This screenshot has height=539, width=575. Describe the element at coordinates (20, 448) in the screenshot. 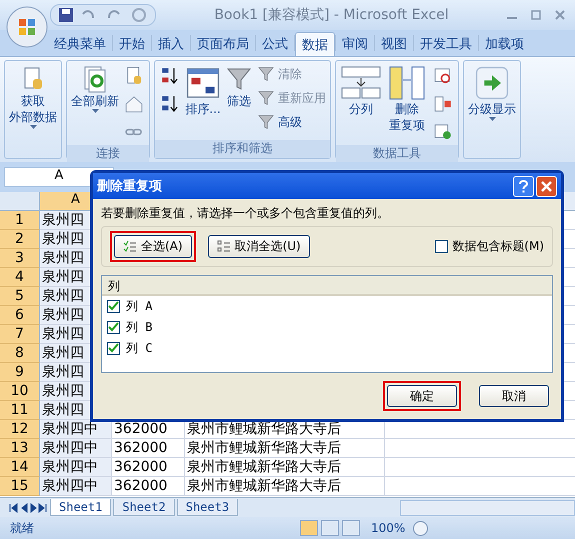

I see `row-header: 13` at that location.